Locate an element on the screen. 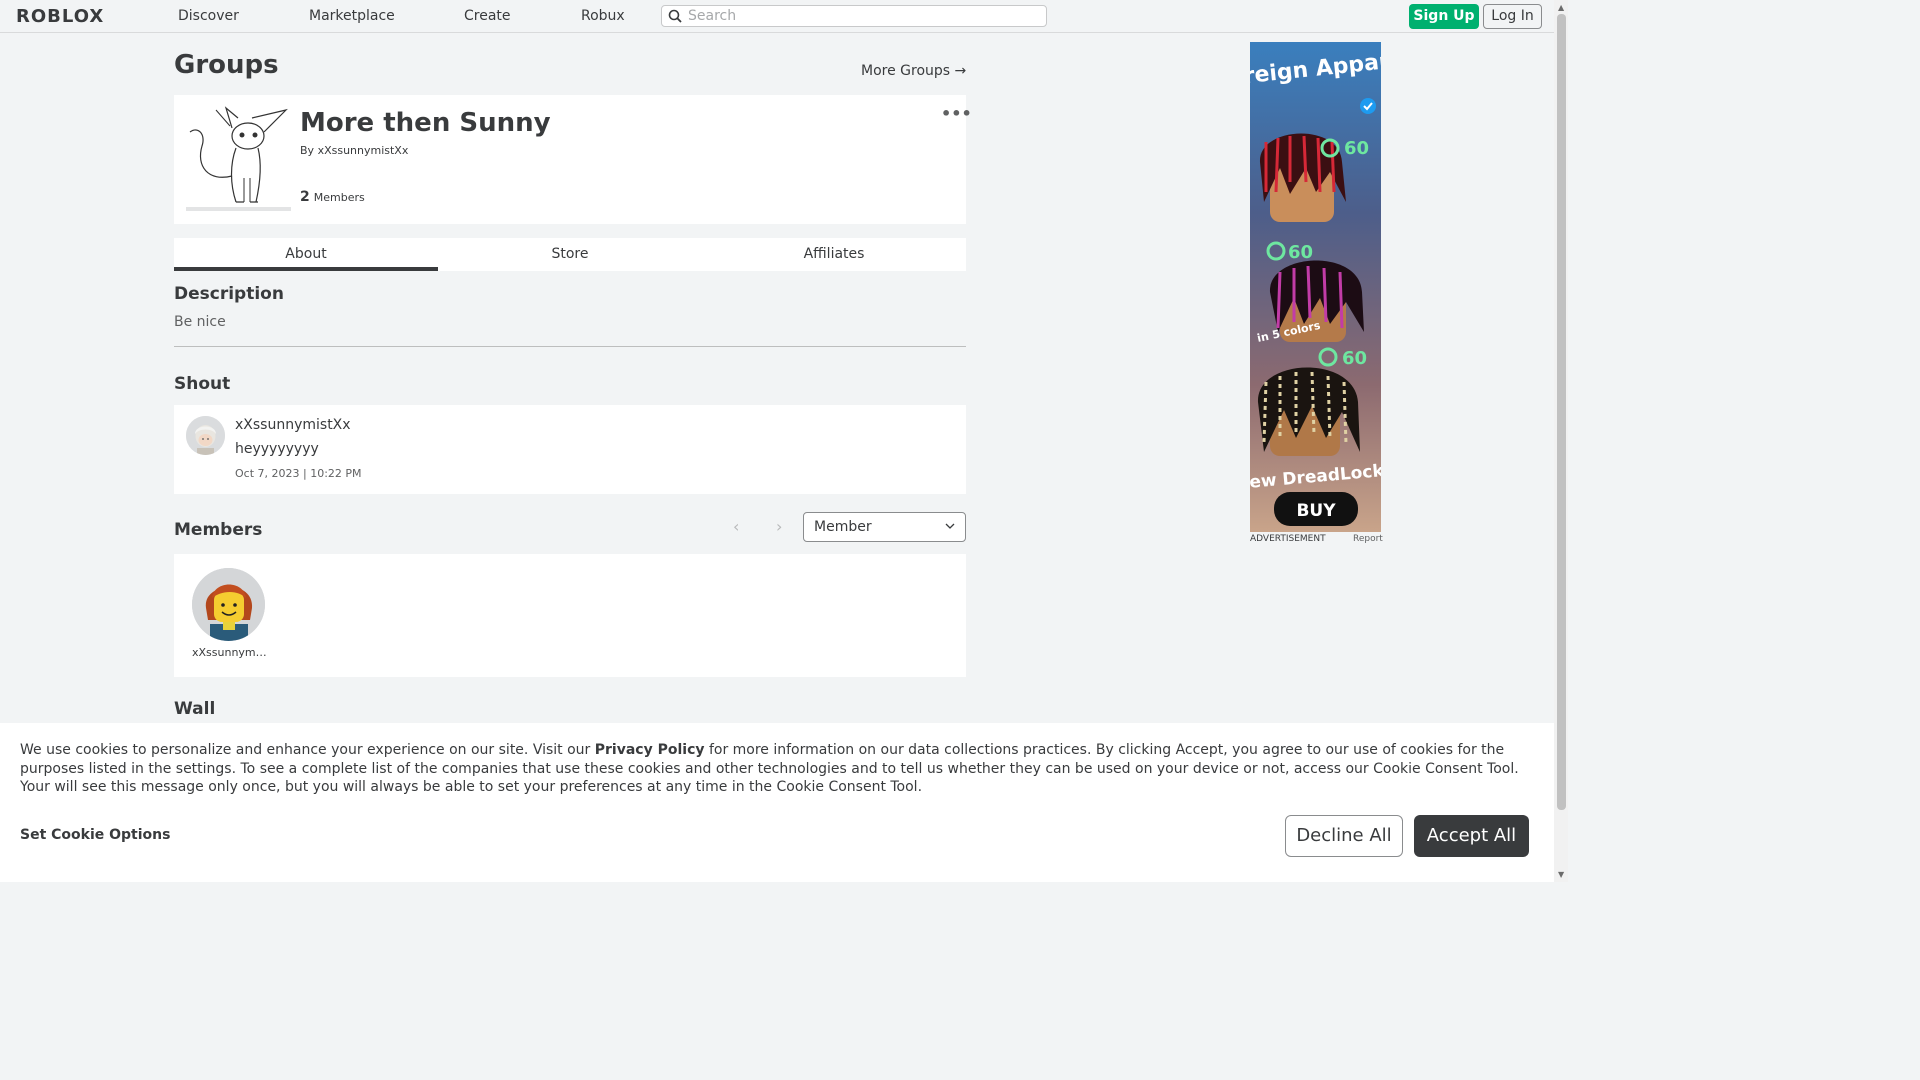  member-avatar-image is located at coordinates (228, 604).